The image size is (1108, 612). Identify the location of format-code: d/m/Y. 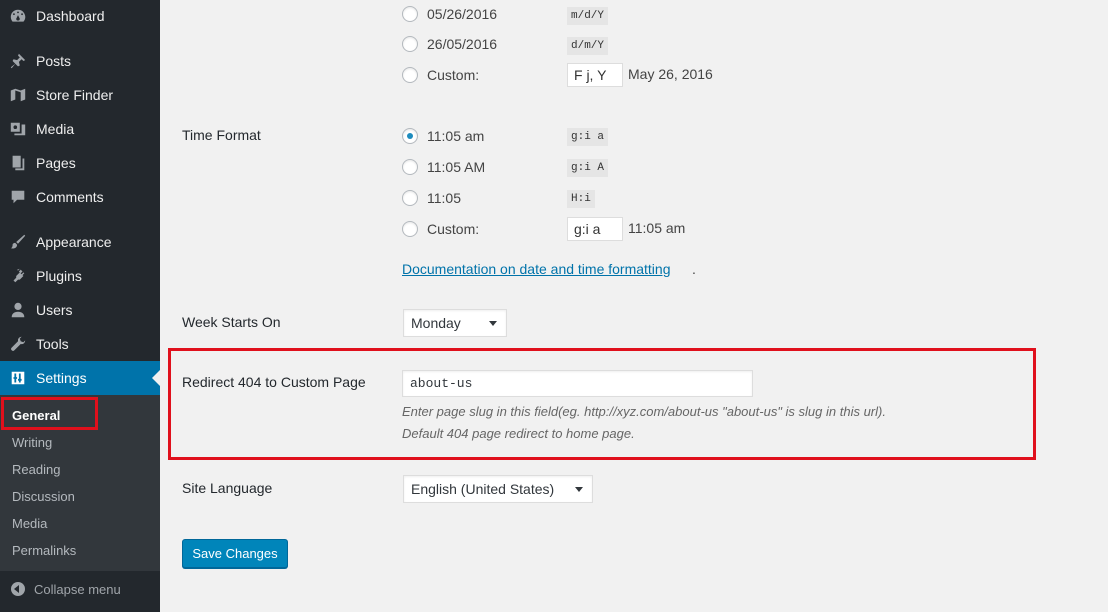
(588, 46).